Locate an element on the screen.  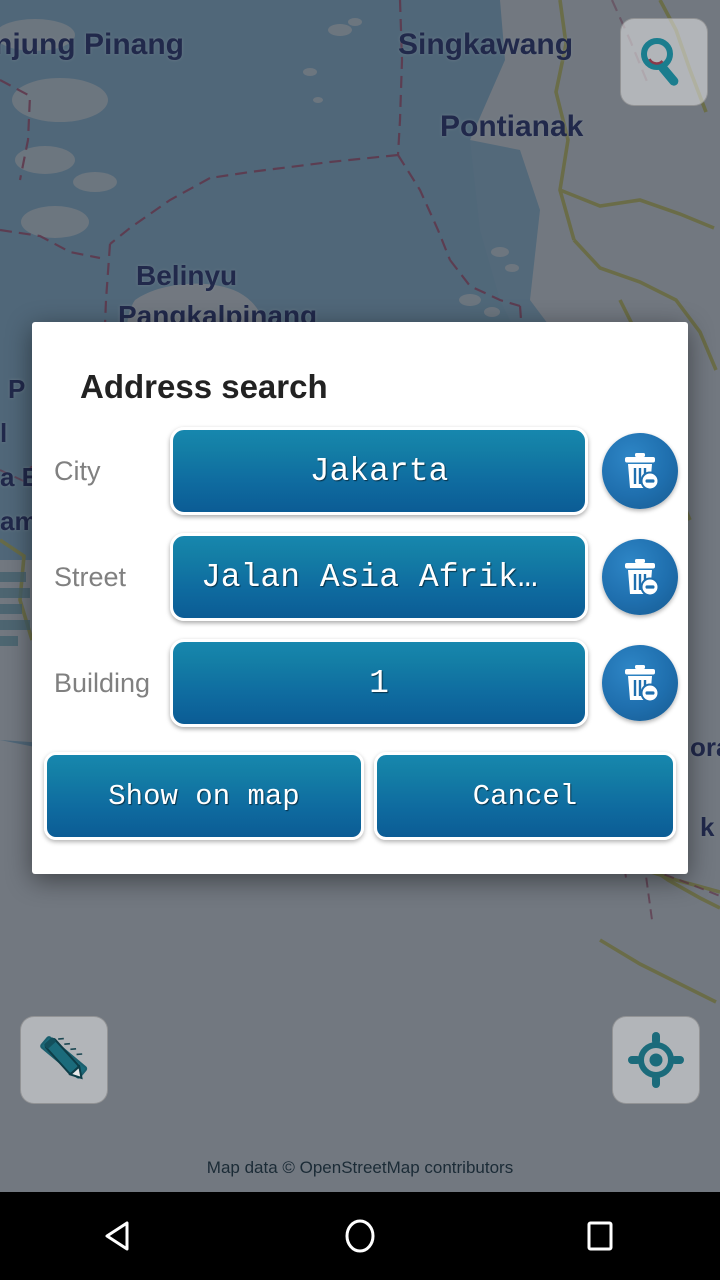
nav-home-button is located at coordinates (360, 1236).